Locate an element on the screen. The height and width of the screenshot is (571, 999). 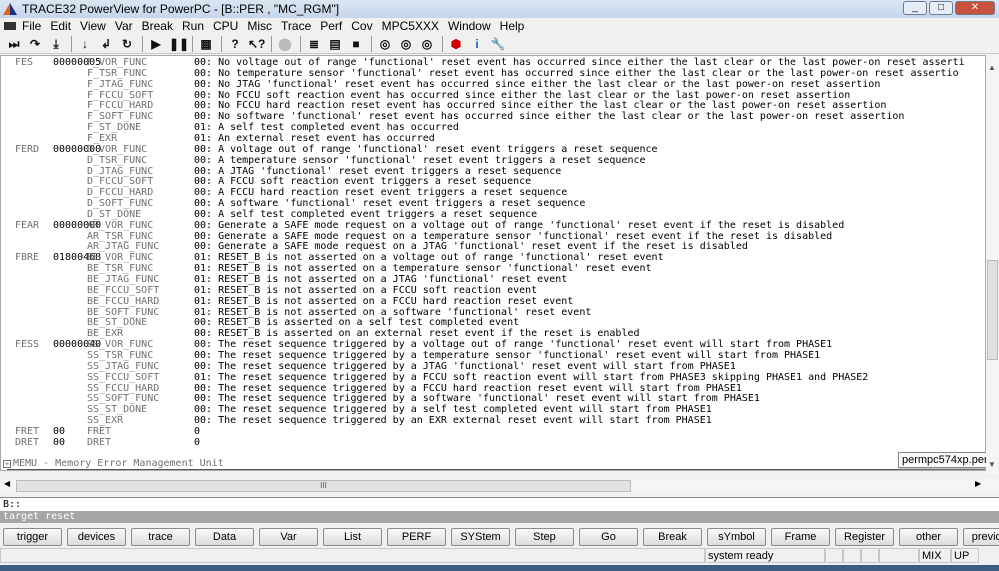
scroll-down-icon: ▼ is located at coordinates (992, 464).